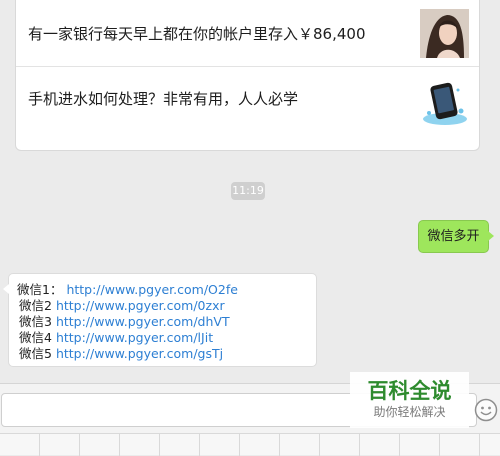 The width and height of the screenshot is (500, 456). I want to click on app-label: 微信3, so click(35, 321).